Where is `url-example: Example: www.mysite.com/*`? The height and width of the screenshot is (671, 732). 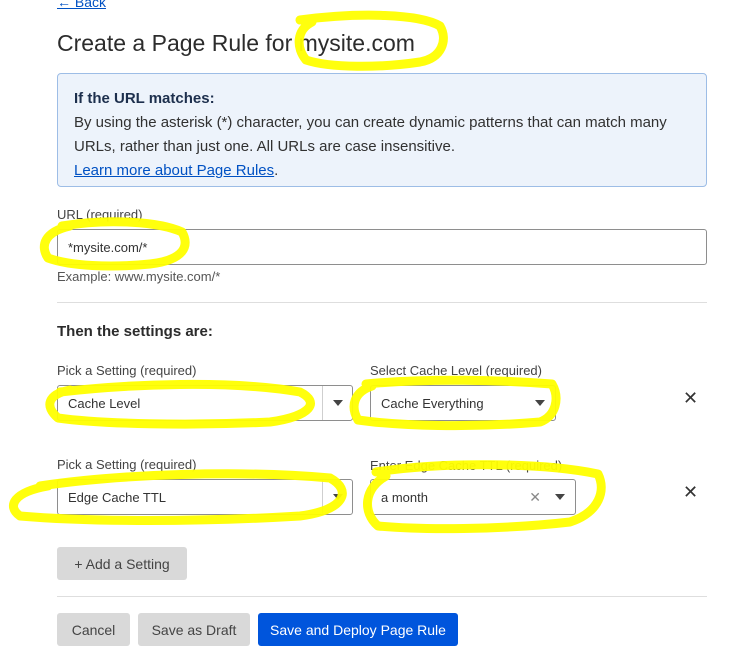 url-example: Example: www.mysite.com/* is located at coordinates (139, 276).